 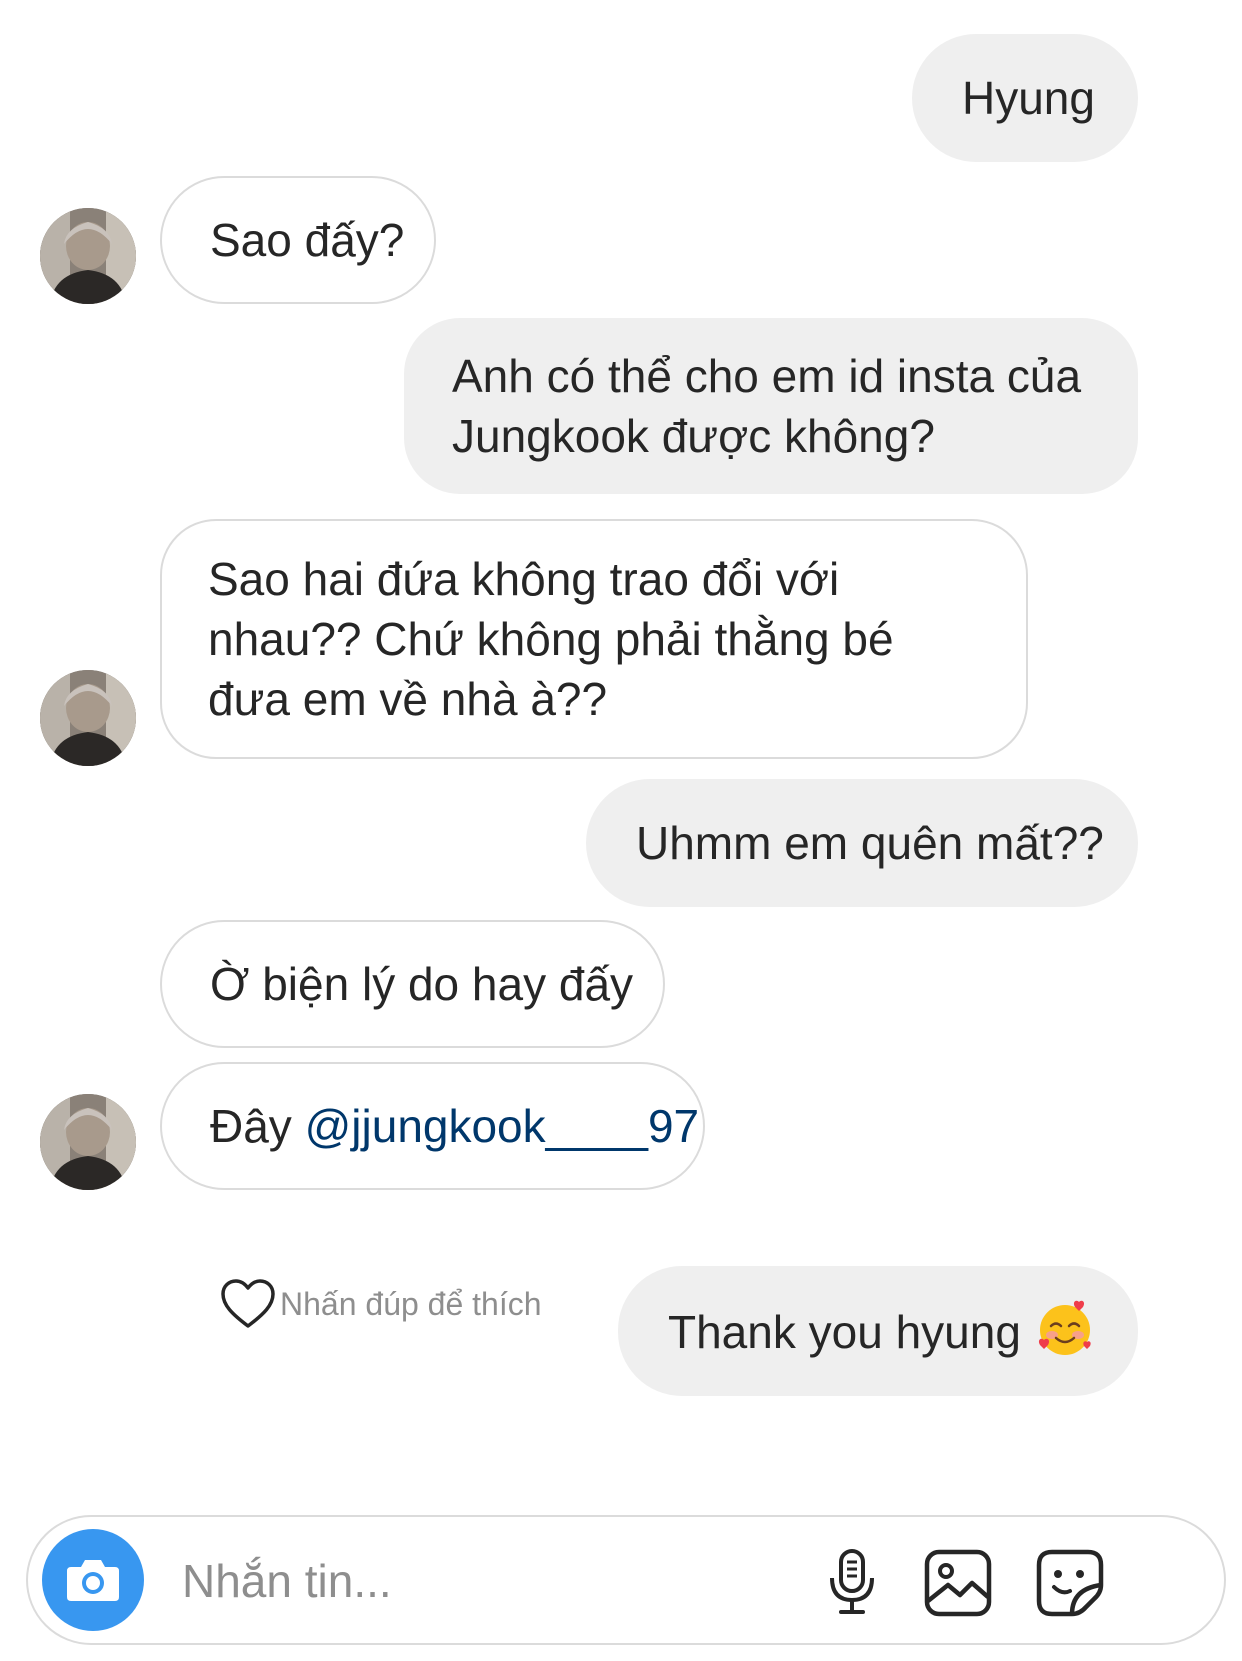 I want to click on gallery-icon, so click(x=958, y=1583).